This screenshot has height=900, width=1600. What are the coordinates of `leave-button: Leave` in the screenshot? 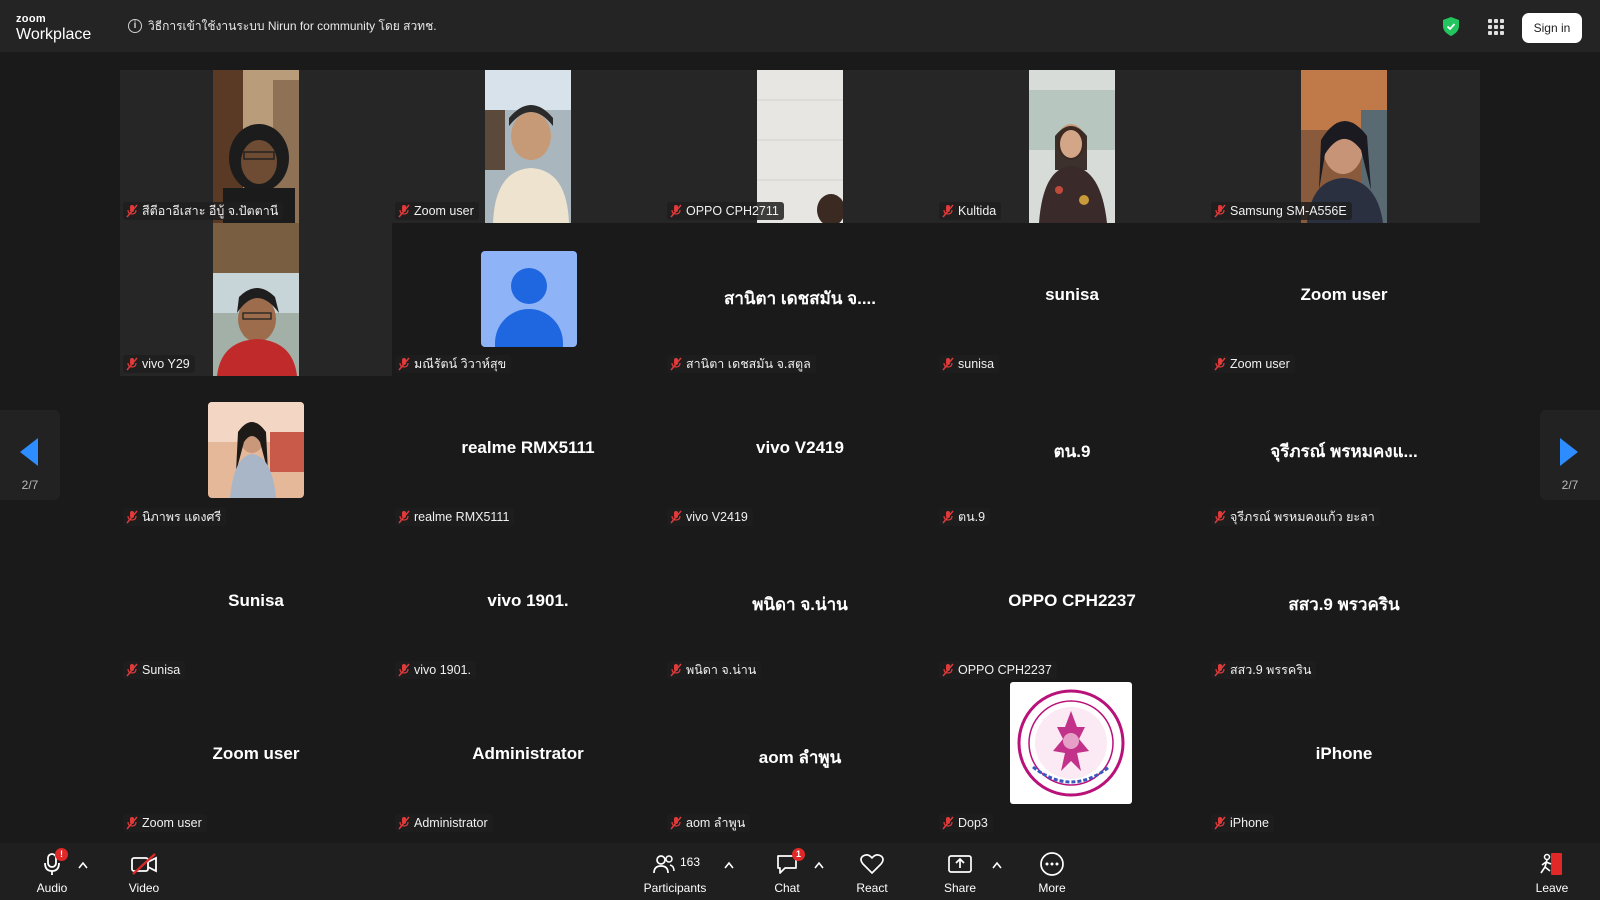 It's located at (1552, 873).